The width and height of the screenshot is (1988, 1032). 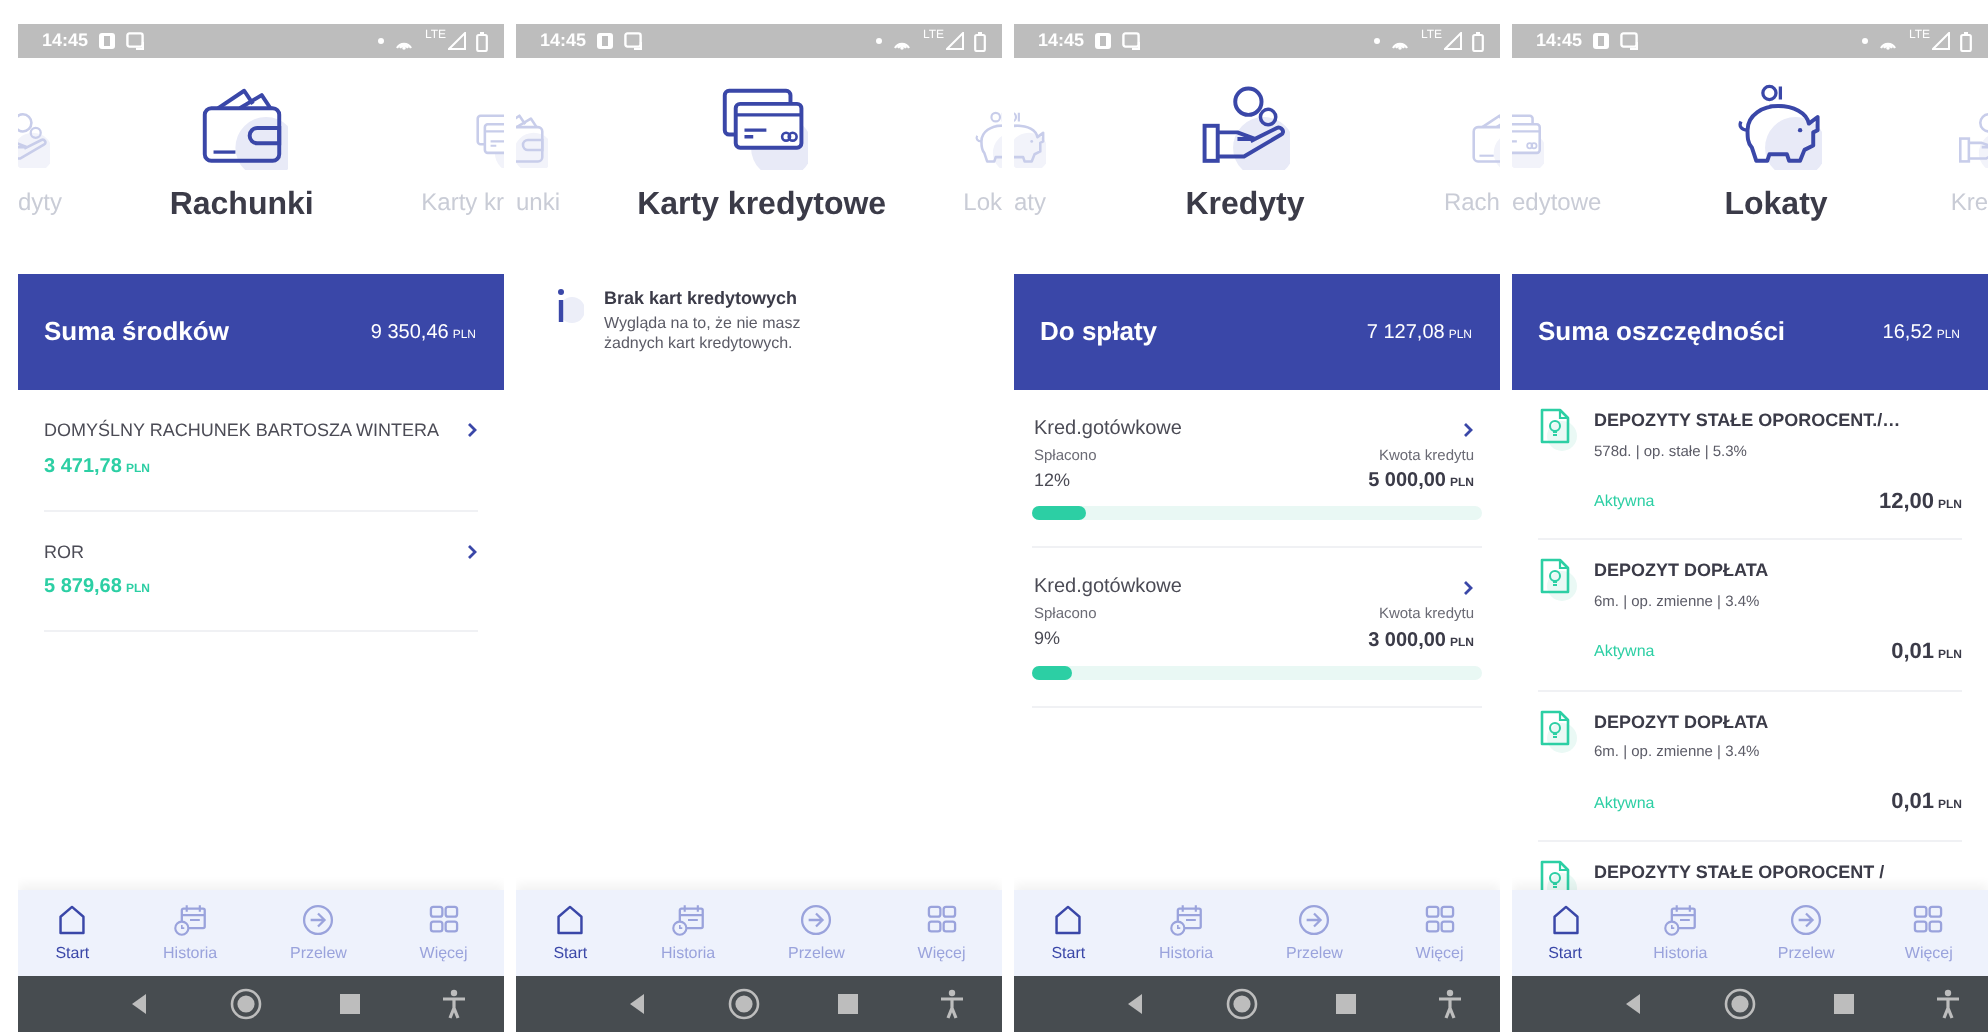 I want to click on repaid-percent: 12%, so click(x=1052, y=481).